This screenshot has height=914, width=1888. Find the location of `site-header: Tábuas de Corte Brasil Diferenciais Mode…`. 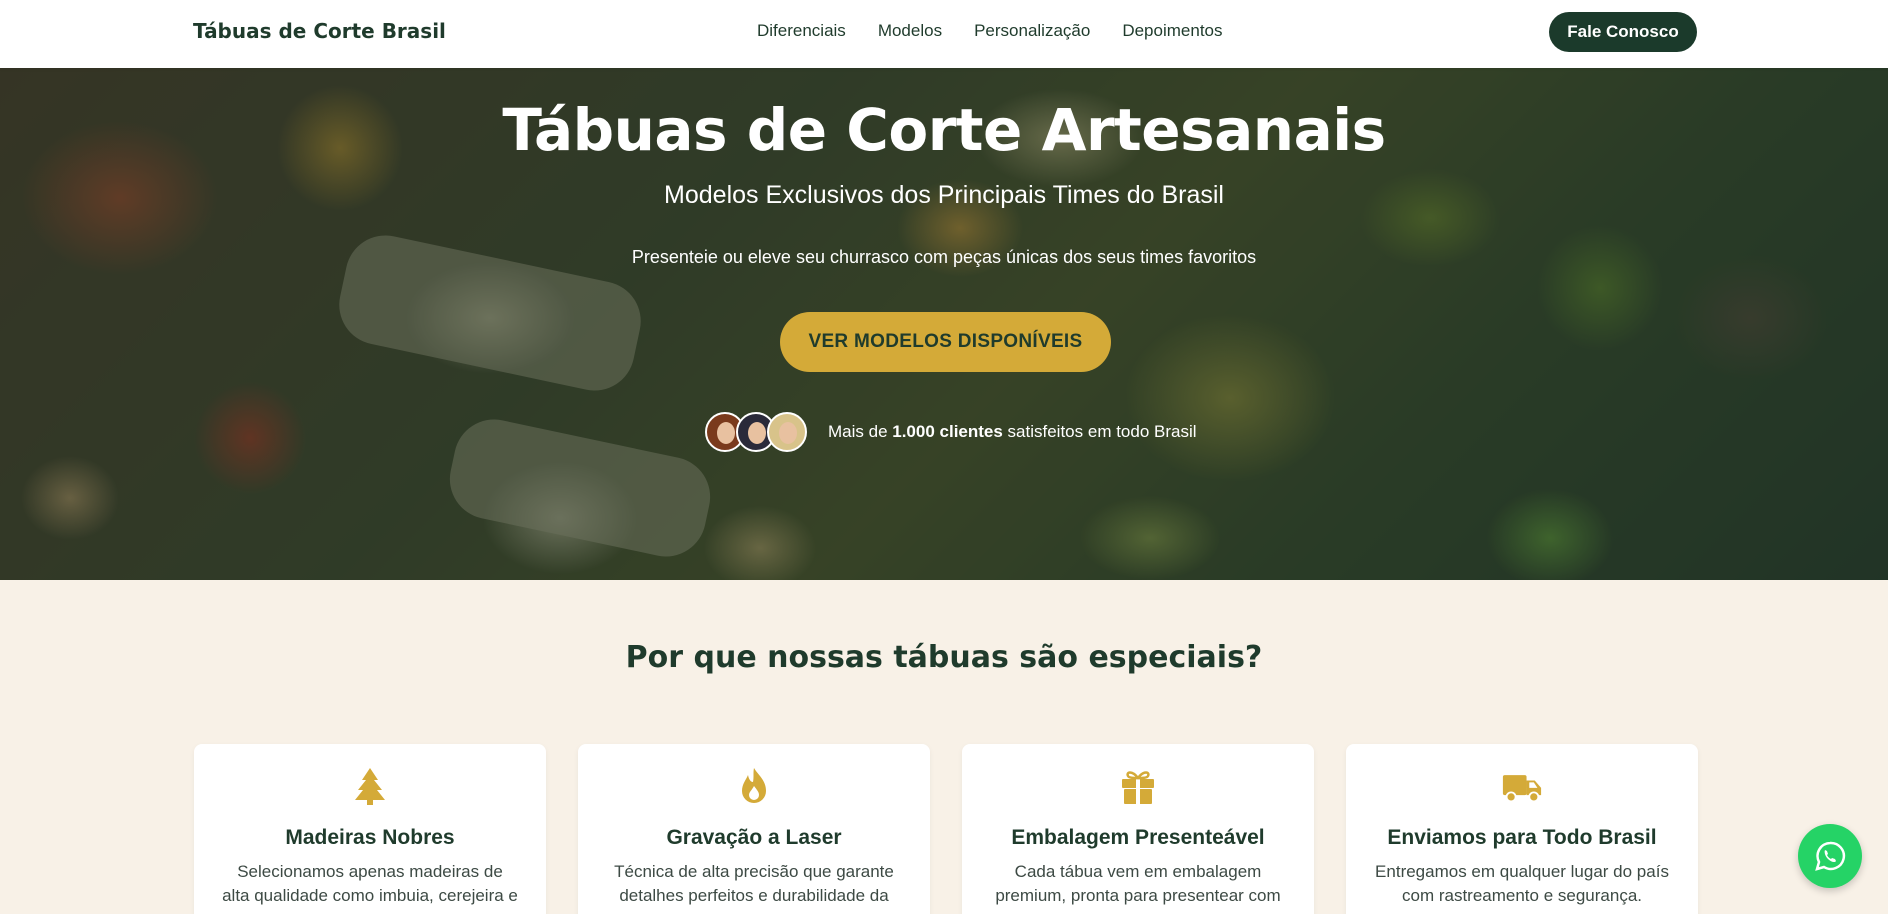

site-header: Tábuas de Corte Brasil Diferenciais Mode… is located at coordinates (944, 34).